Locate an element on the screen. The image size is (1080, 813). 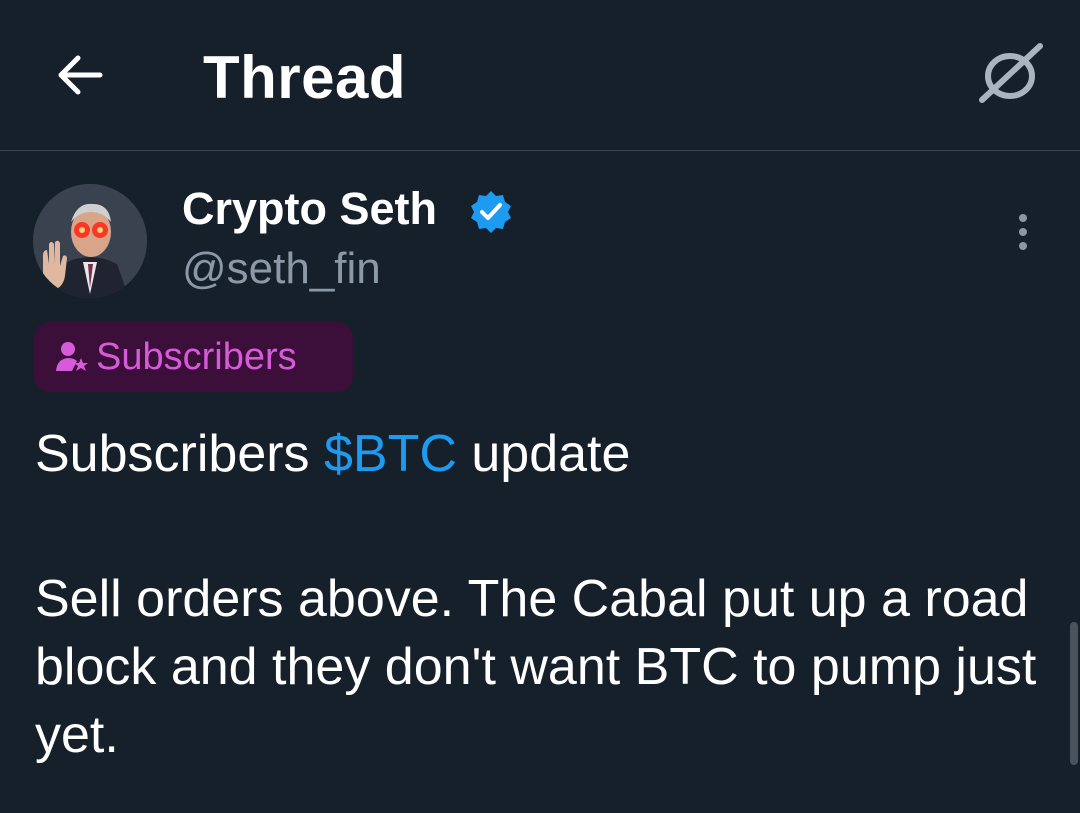
back-button is located at coordinates (80, 75).